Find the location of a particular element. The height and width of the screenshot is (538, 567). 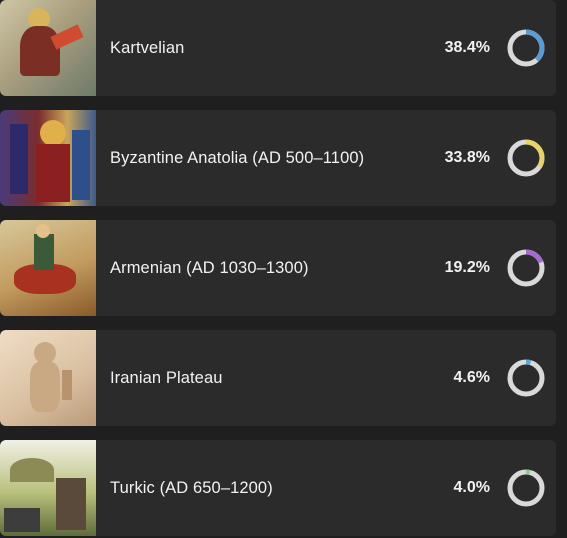

ancestry-label: Byzantine Anatolia (AD 500–1100) is located at coordinates (237, 157).